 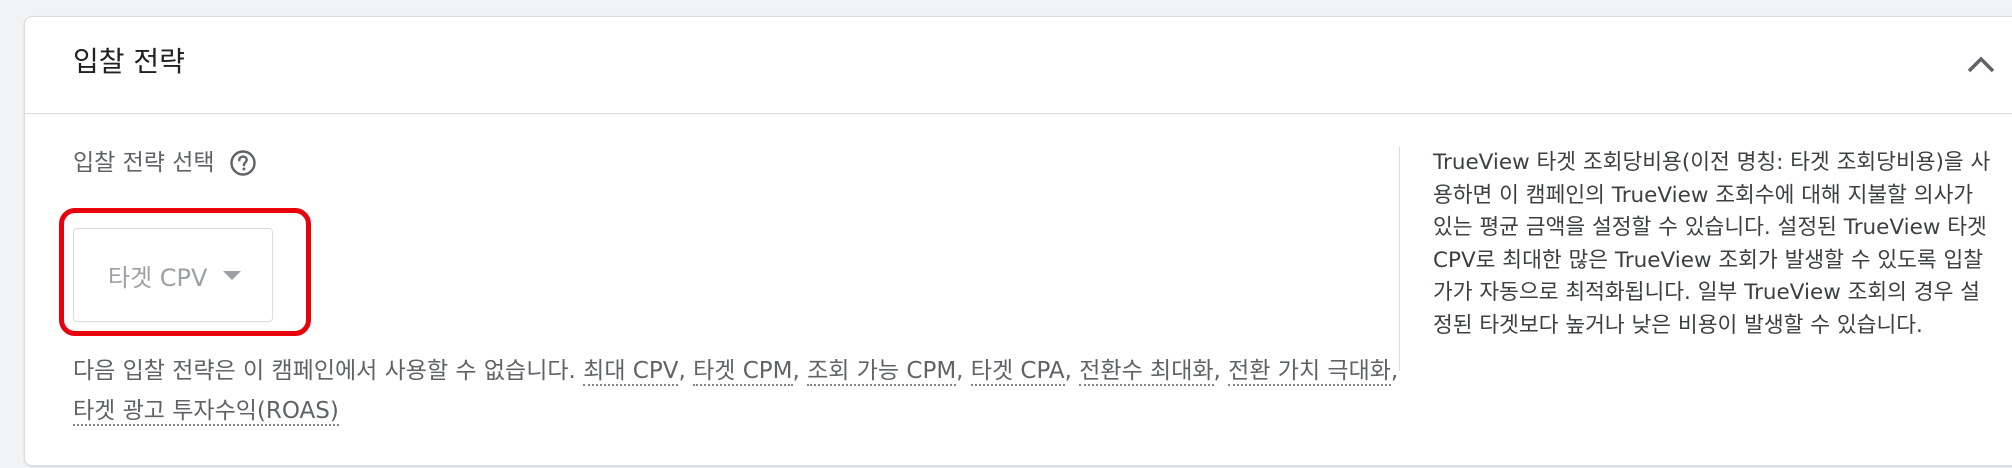 What do you see at coordinates (1017, 372) in the screenshot?
I see `unavailable-item: 타겟 CPA` at bounding box center [1017, 372].